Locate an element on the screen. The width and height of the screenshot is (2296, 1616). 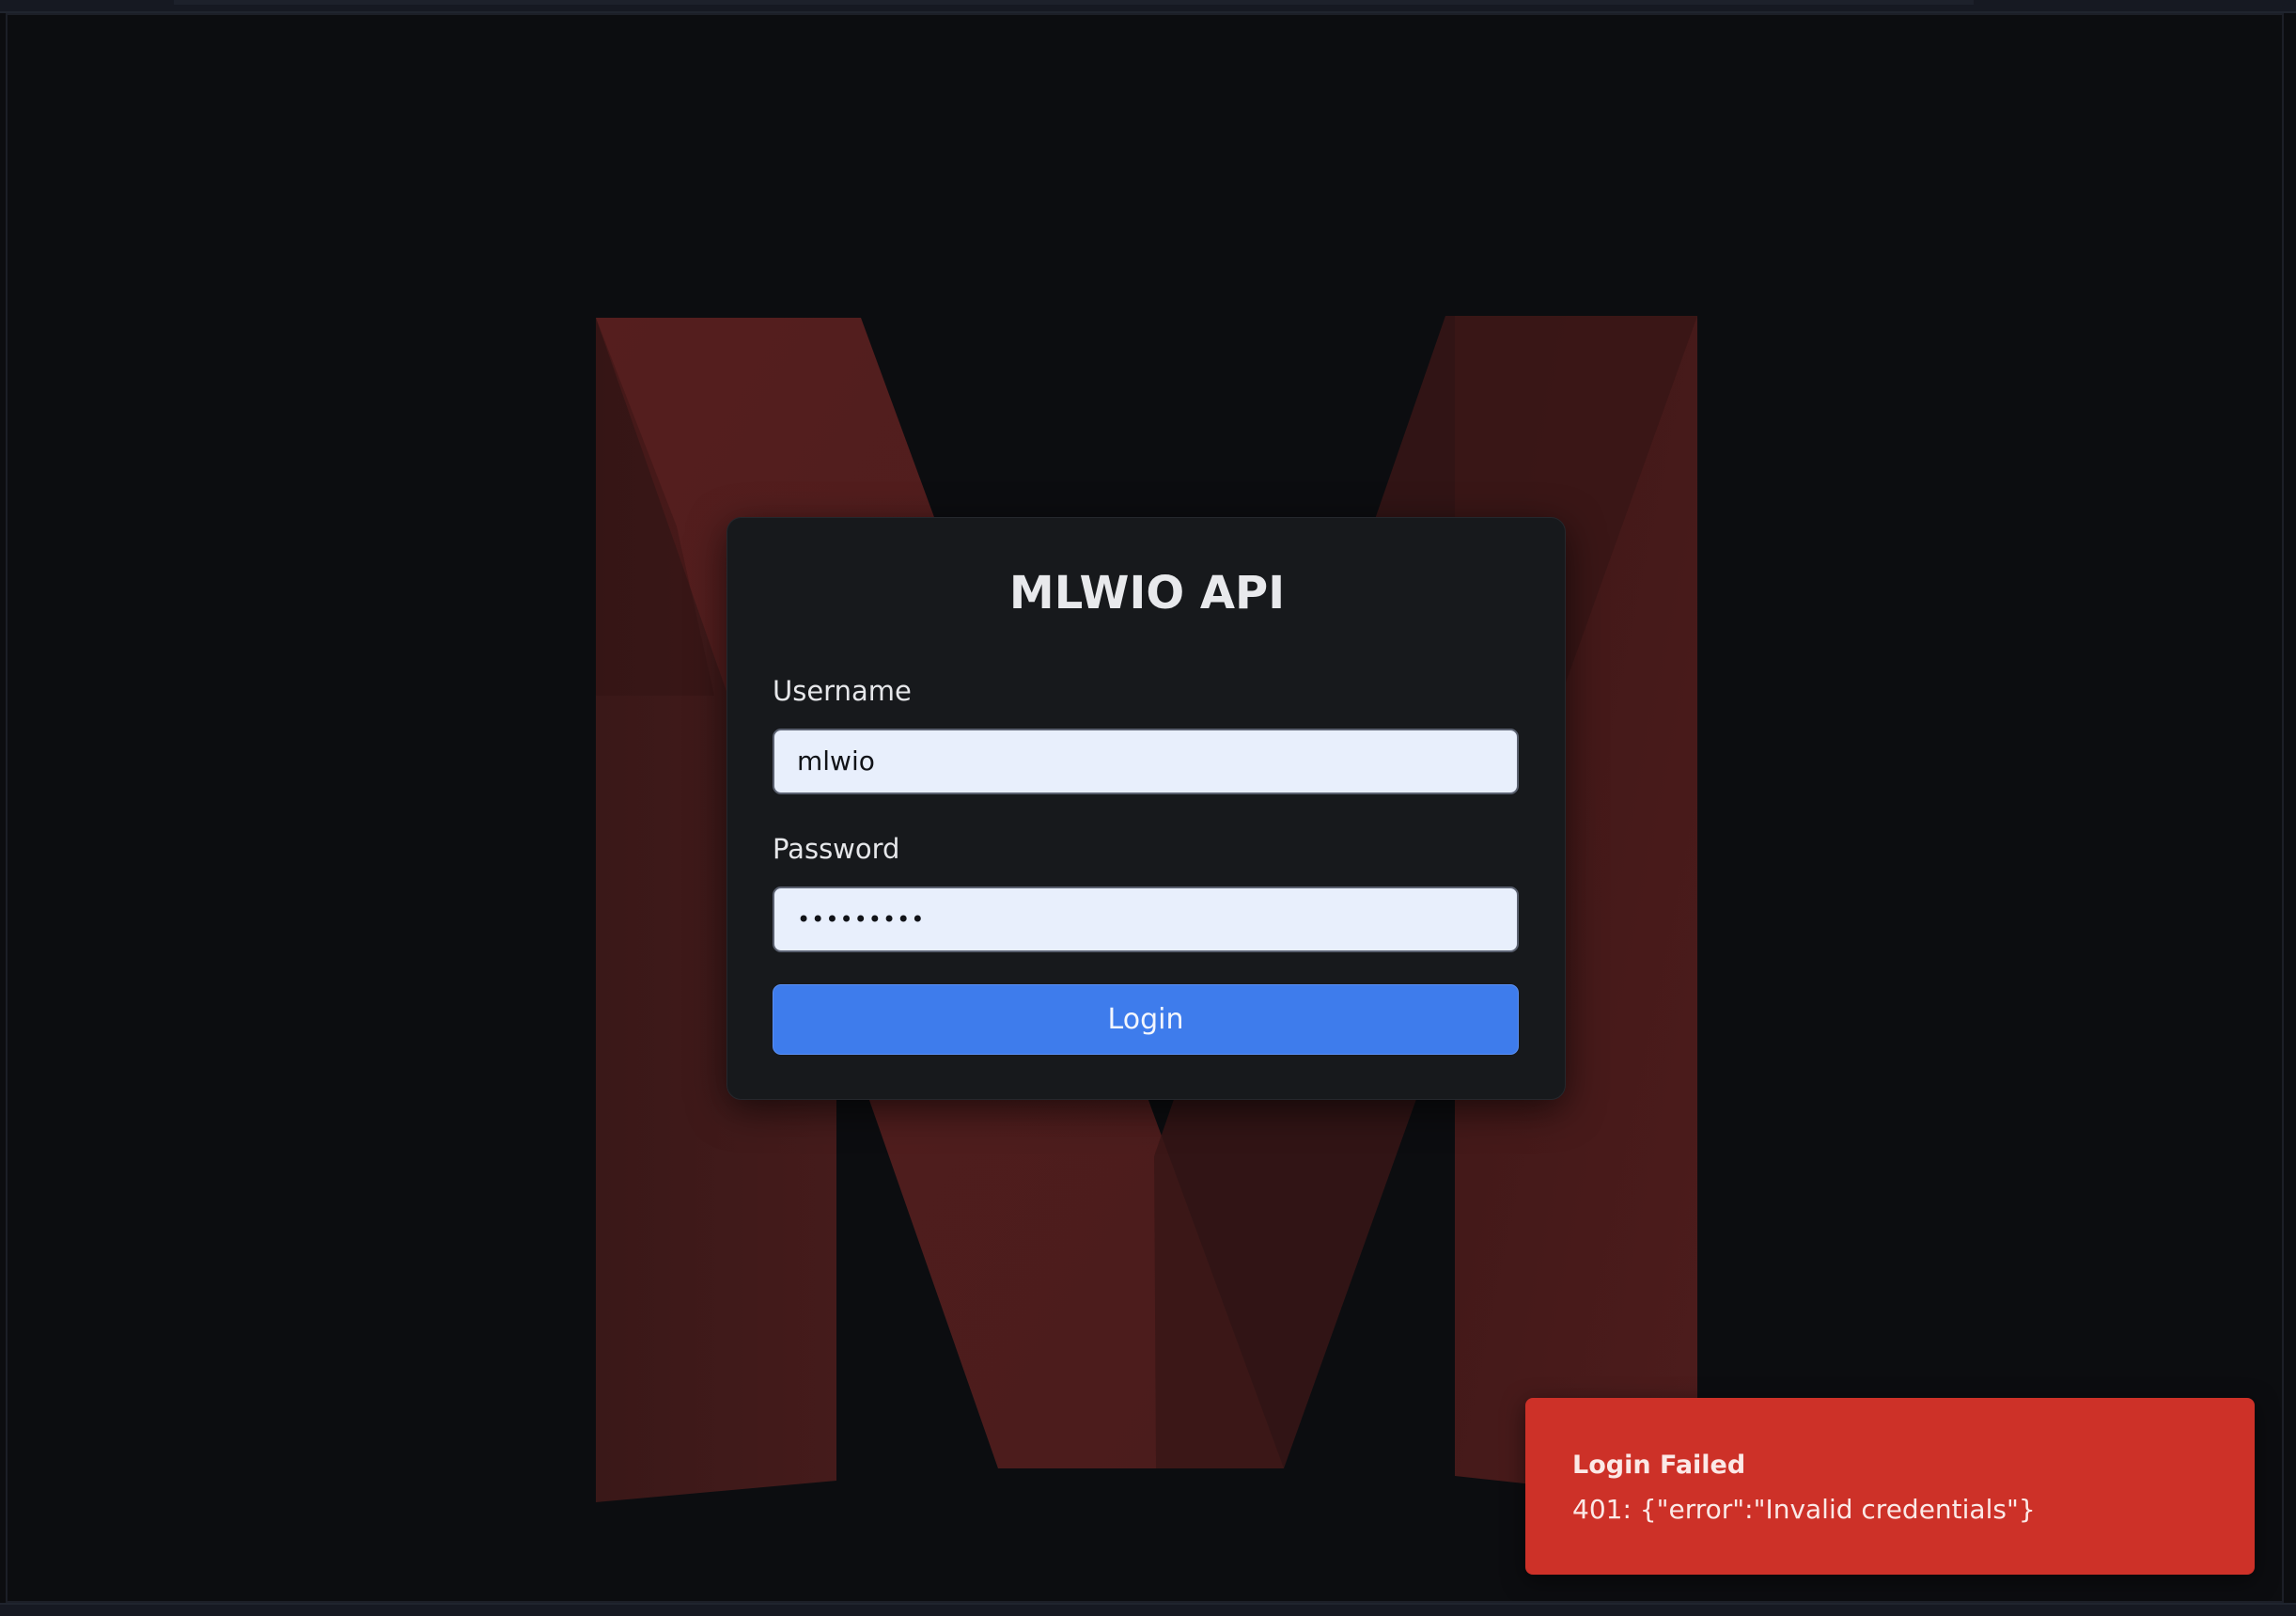
toast-title: Login Failed is located at coordinates (1659, 1465).